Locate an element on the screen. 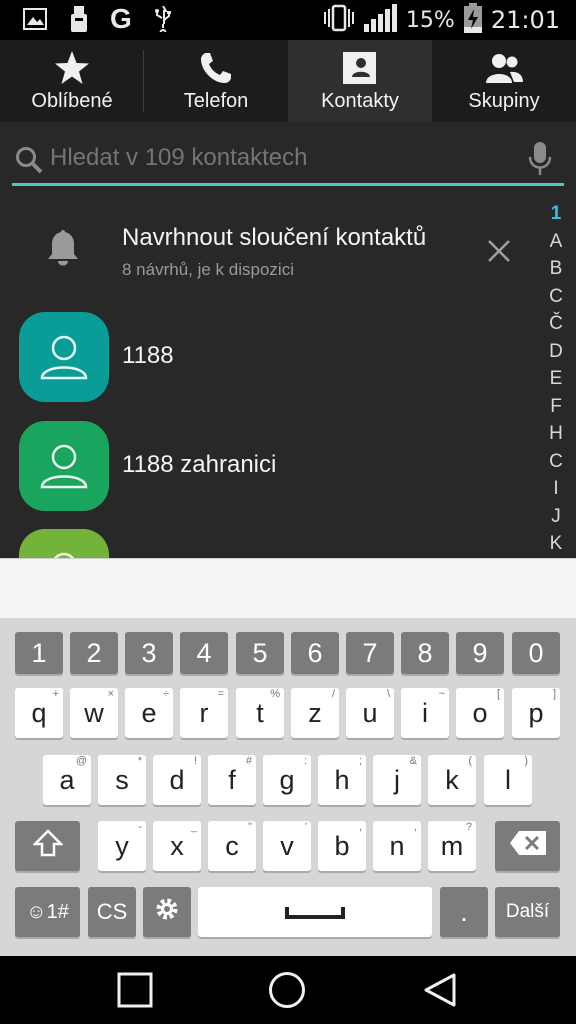 This screenshot has width=576, height=1024. key-3: 3 is located at coordinates (149, 653).